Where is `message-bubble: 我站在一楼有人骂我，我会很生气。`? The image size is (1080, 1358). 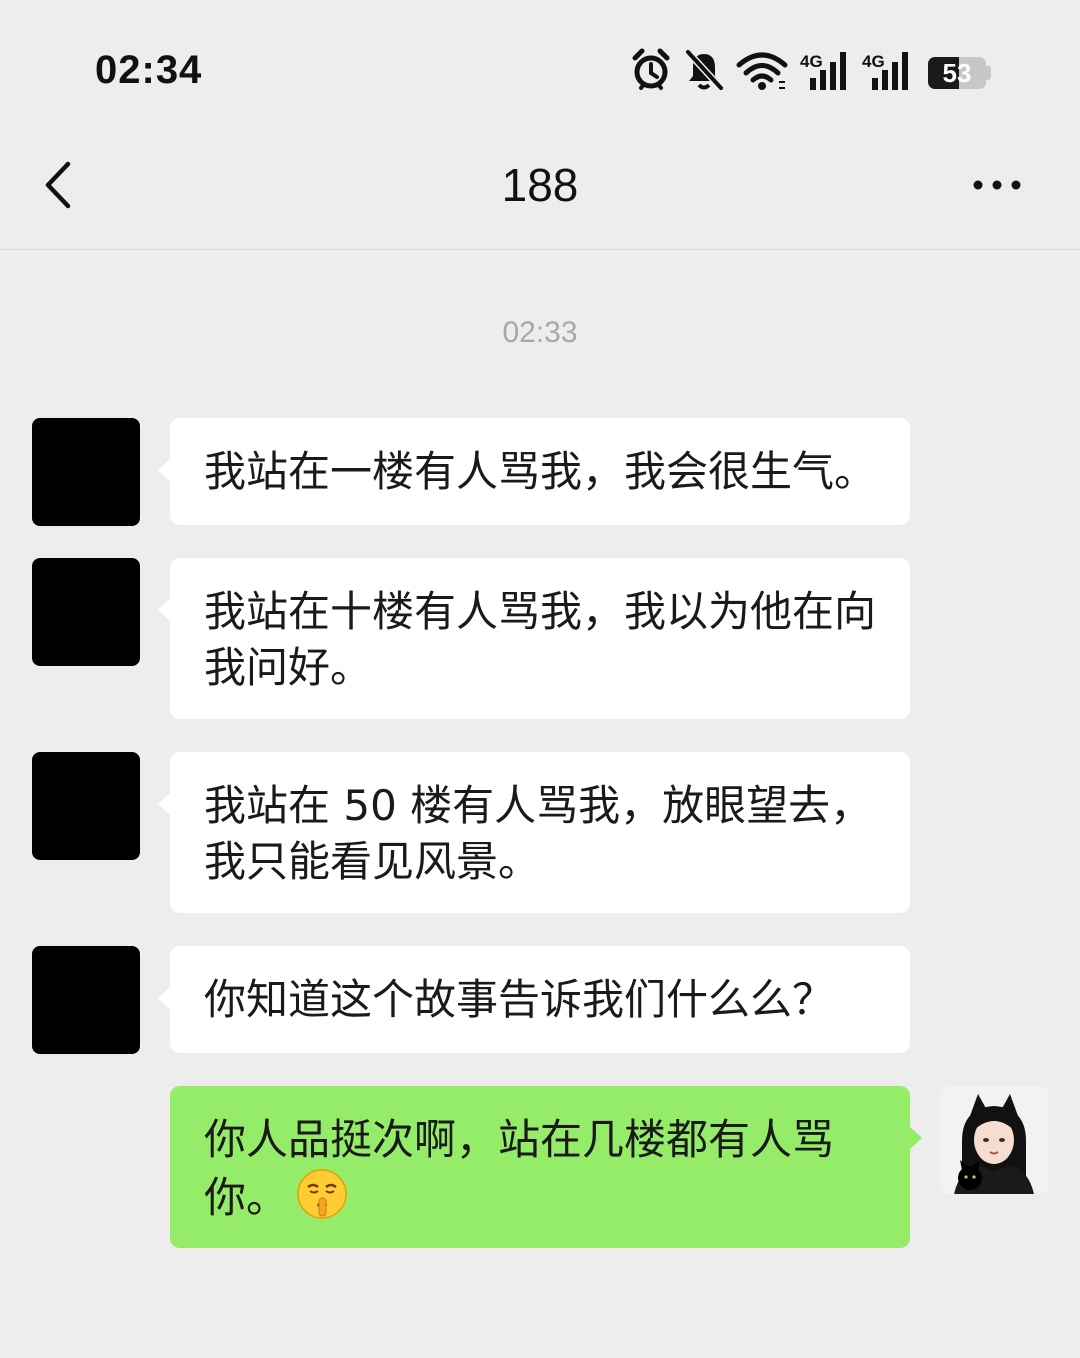
message-bubble: 我站在一楼有人骂我，我会很生气。 is located at coordinates (534, 471).